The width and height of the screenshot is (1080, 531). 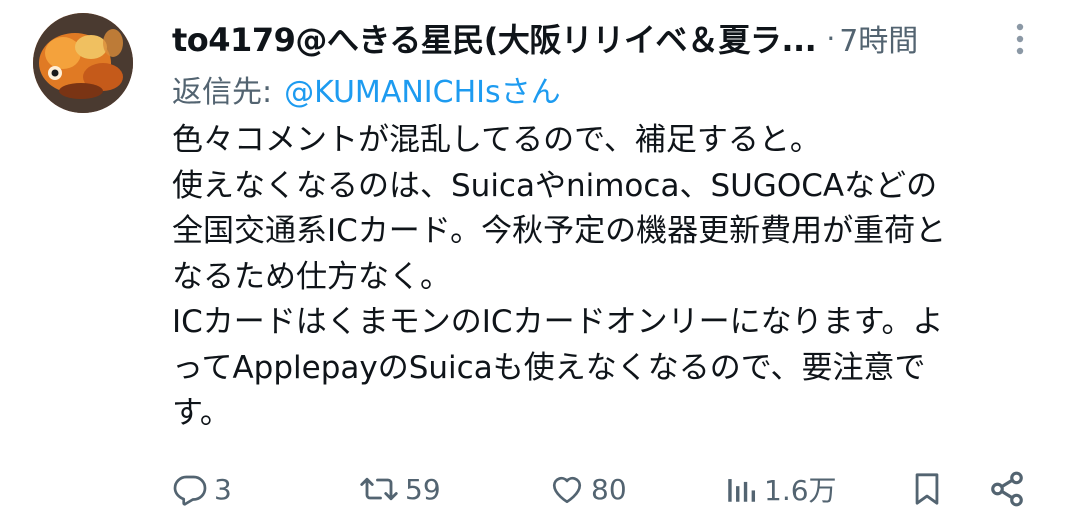 What do you see at coordinates (190, 490) in the screenshot?
I see `reply-bubble-icon` at bounding box center [190, 490].